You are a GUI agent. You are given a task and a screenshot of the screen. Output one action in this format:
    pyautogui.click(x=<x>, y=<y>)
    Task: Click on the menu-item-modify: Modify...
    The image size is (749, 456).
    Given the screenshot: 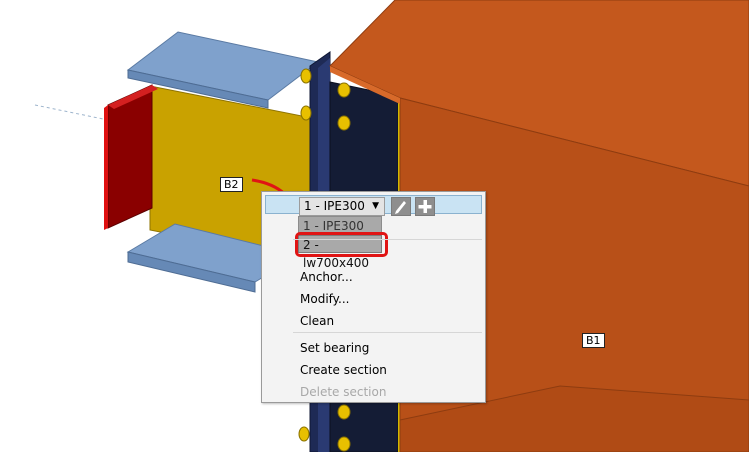 What is the action you would take?
    pyautogui.click(x=325, y=299)
    